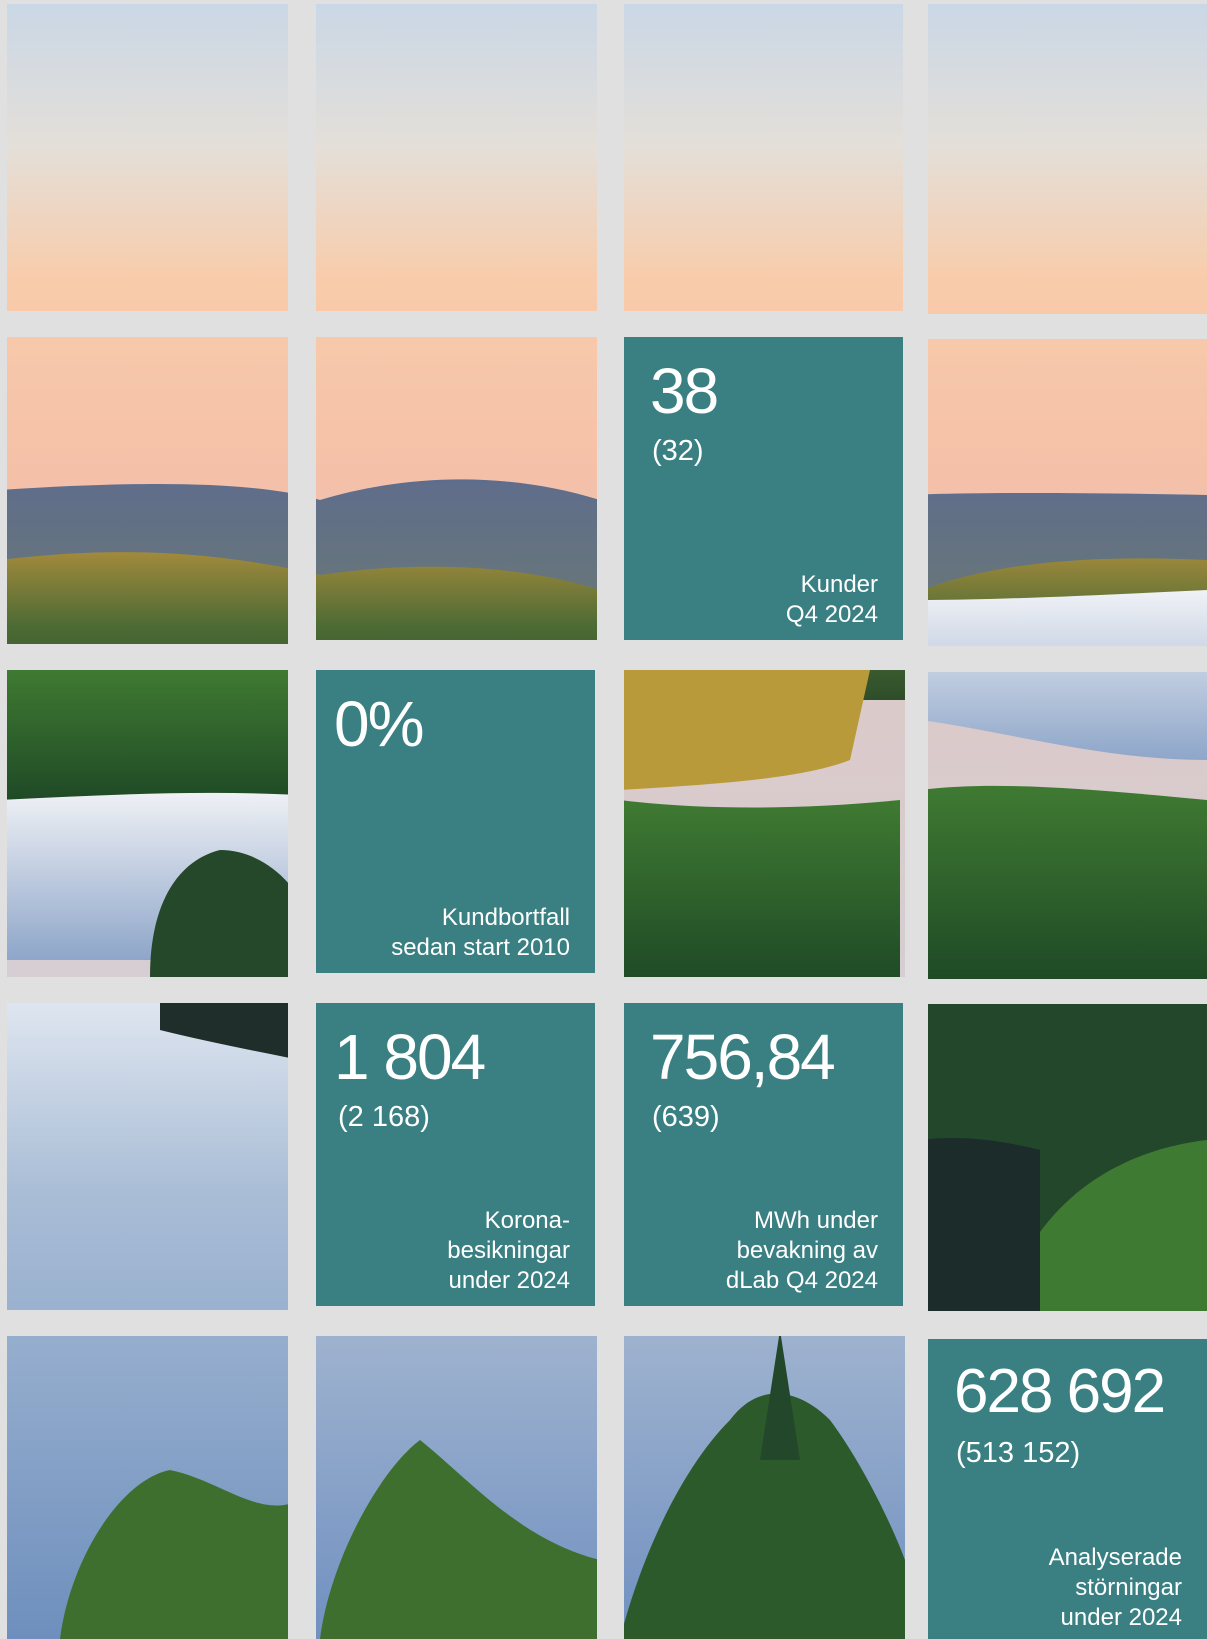 This screenshot has width=1207, height=1639. I want to click on stat-value: 38, so click(684, 391).